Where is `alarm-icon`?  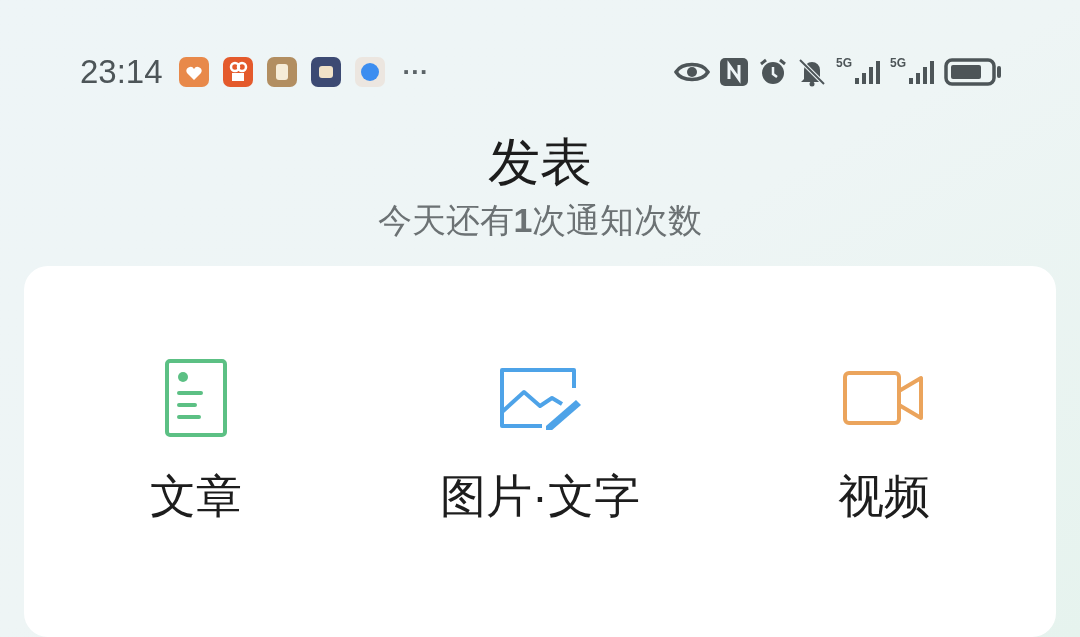 alarm-icon is located at coordinates (772, 72).